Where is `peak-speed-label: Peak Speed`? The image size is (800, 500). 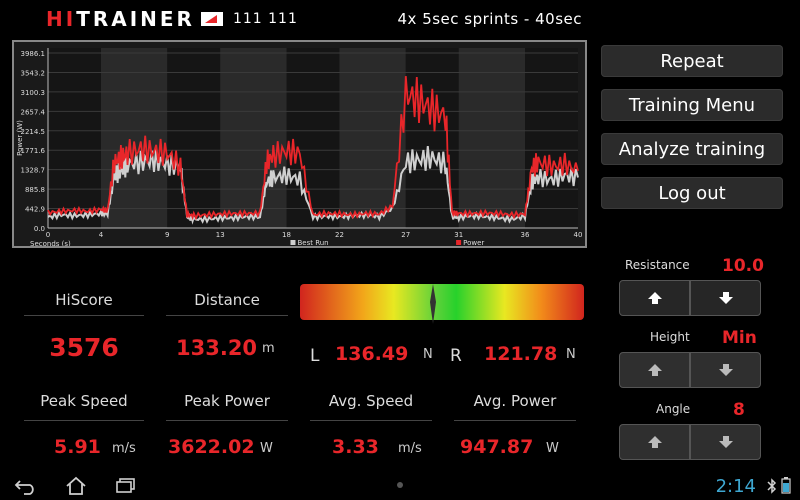 peak-speed-label: Peak Speed is located at coordinates (84, 401).